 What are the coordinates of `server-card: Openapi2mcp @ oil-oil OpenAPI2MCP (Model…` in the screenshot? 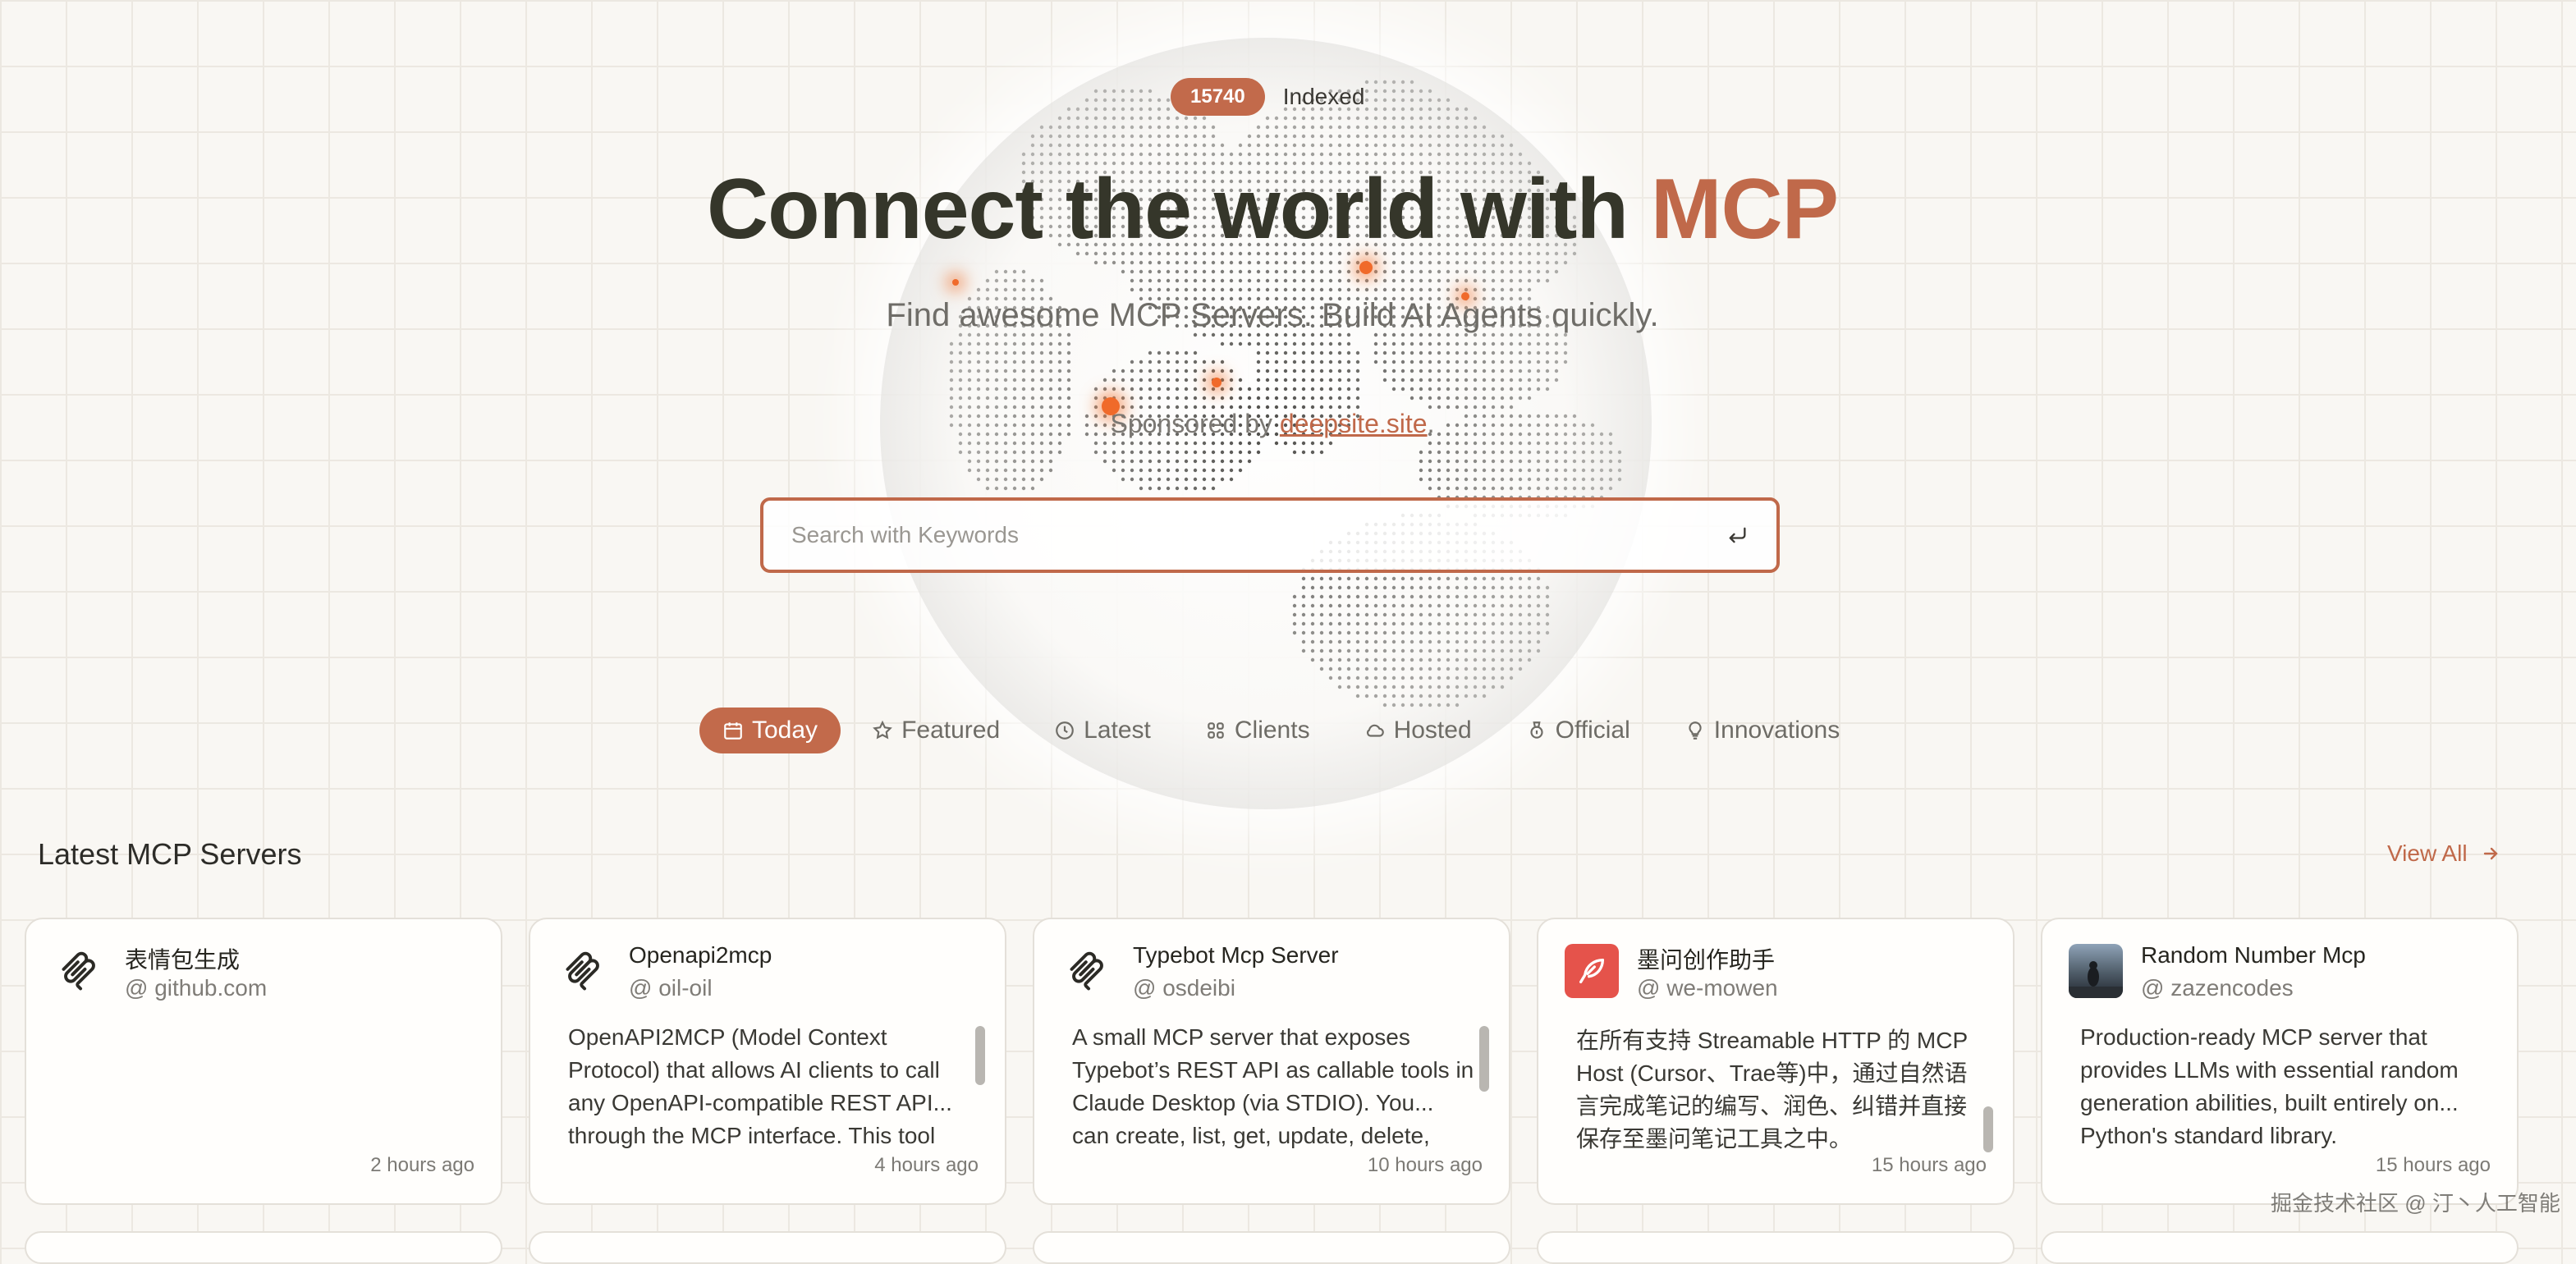 It's located at (768, 1062).